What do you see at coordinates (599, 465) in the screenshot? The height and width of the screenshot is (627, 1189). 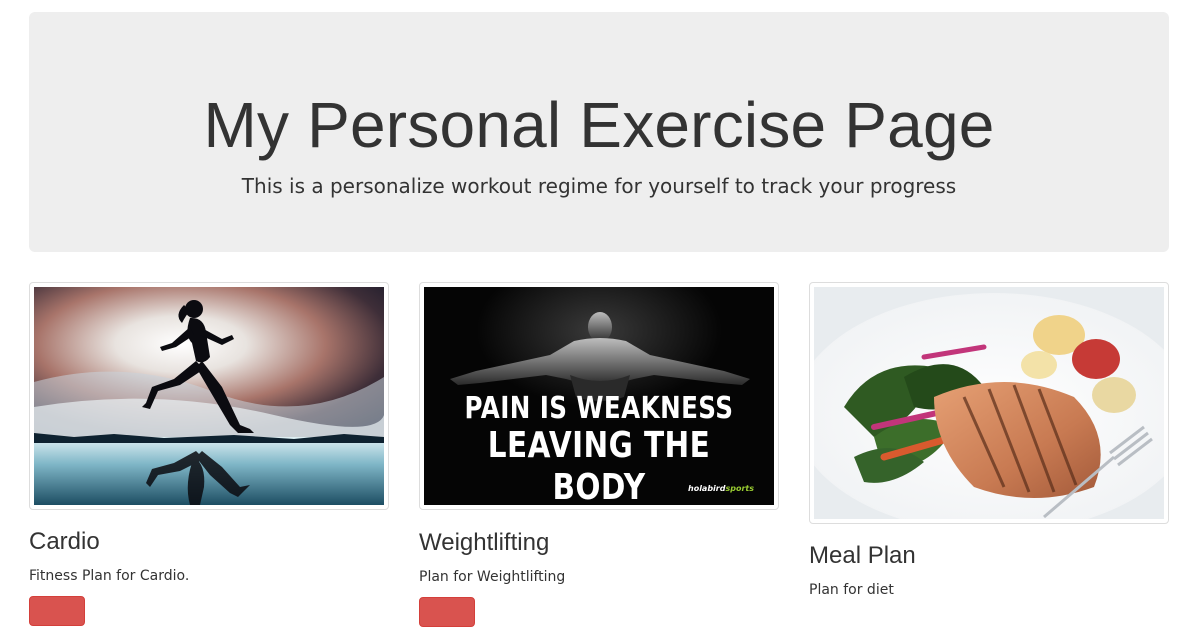 I see `poster-line-2: LEAVING THE BODY` at bounding box center [599, 465].